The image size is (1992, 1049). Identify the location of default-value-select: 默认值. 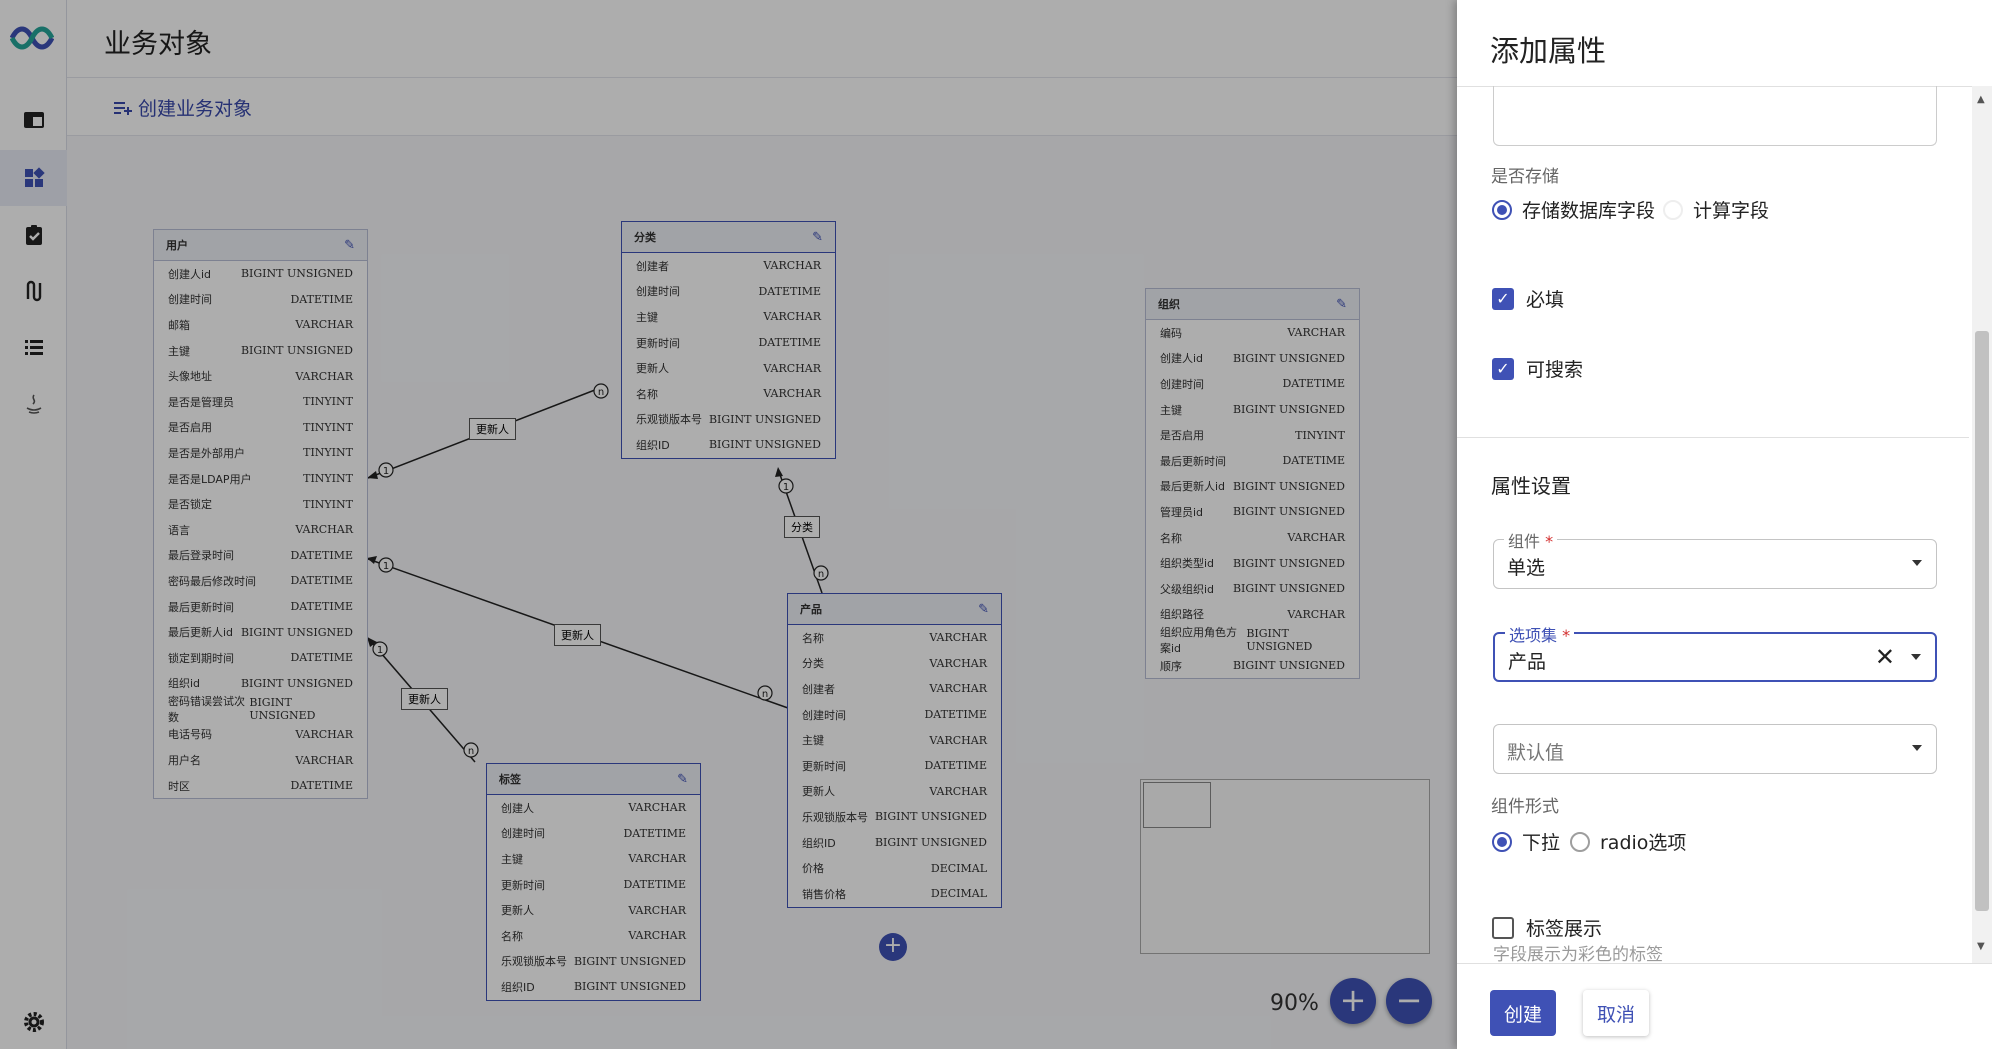
(1715, 749).